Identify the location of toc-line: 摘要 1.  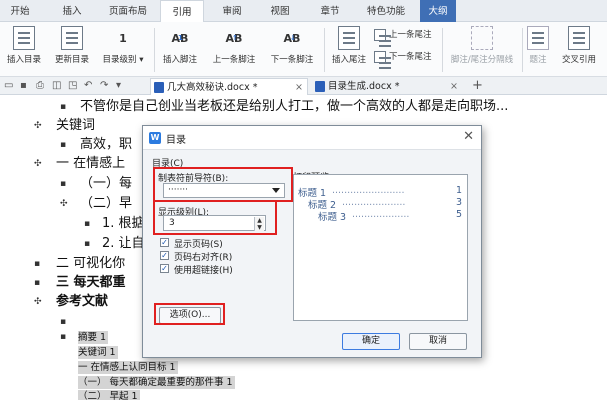
(93, 337).